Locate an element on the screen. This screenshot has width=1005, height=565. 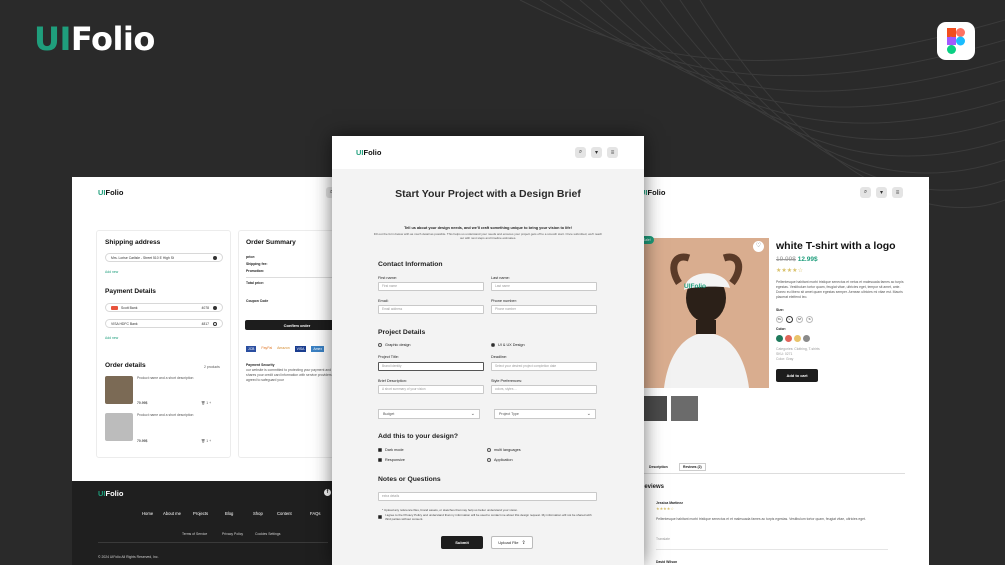
email-input: Email address is located at coordinates (431, 309).